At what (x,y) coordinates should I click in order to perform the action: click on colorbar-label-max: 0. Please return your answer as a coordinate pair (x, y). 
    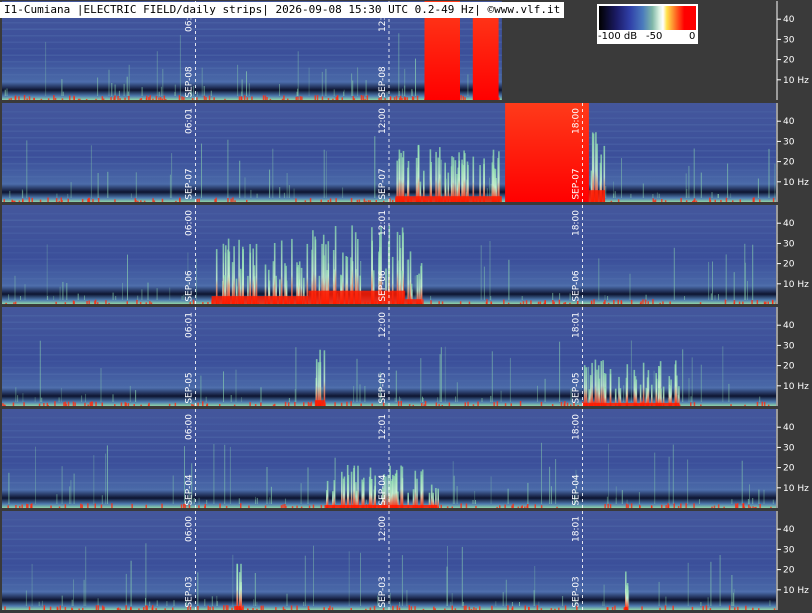
    Looking at the image, I should click on (692, 36).